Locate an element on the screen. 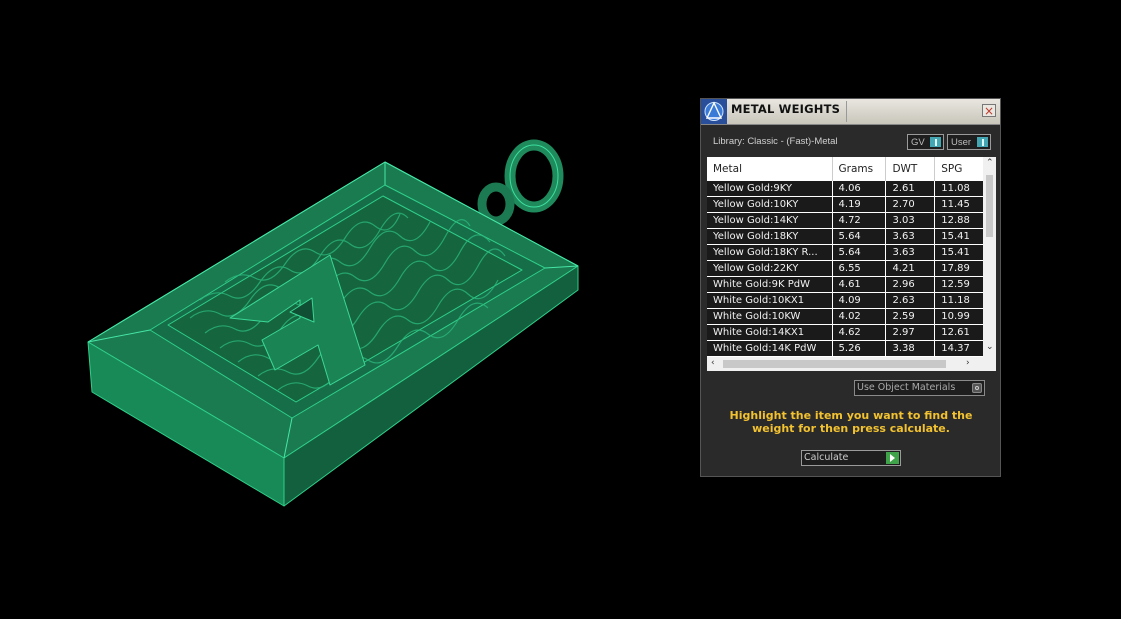 The image size is (1121, 619). cell-spg: 14.37 is located at coordinates (958, 348).